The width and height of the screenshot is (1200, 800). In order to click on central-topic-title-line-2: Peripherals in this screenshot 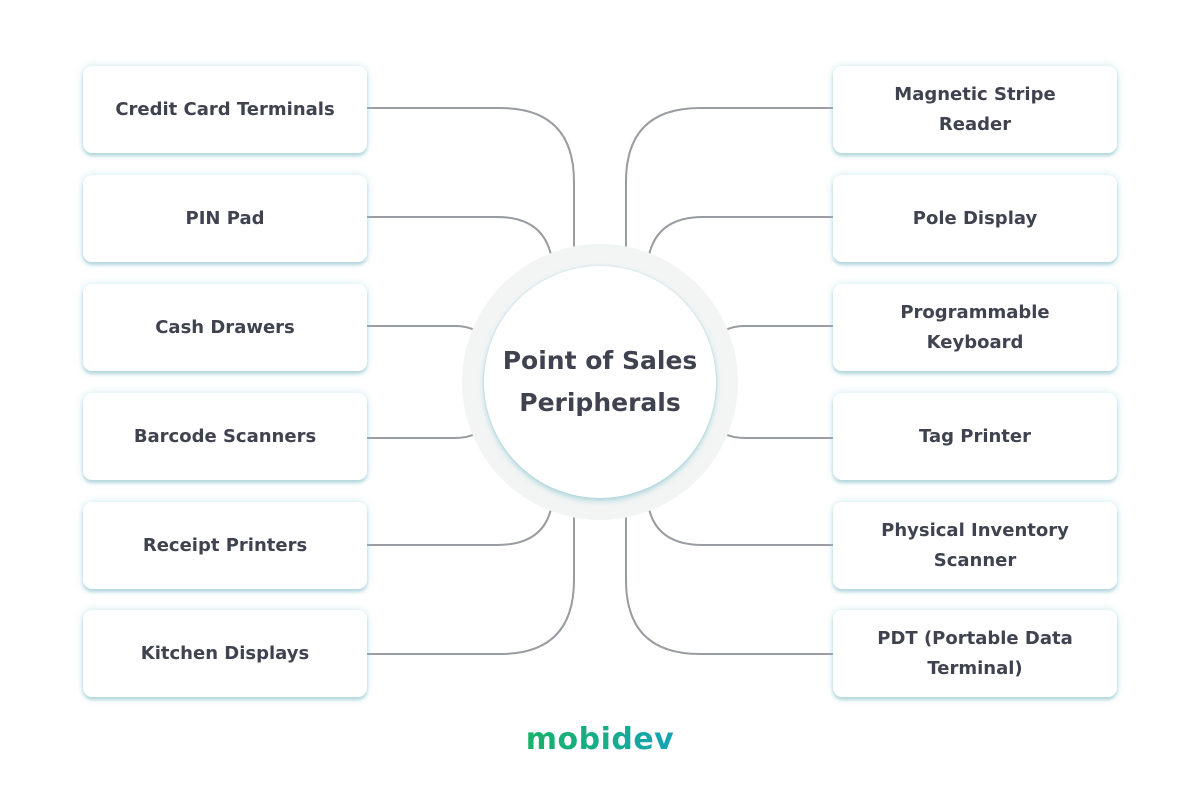, I will do `click(600, 402)`.